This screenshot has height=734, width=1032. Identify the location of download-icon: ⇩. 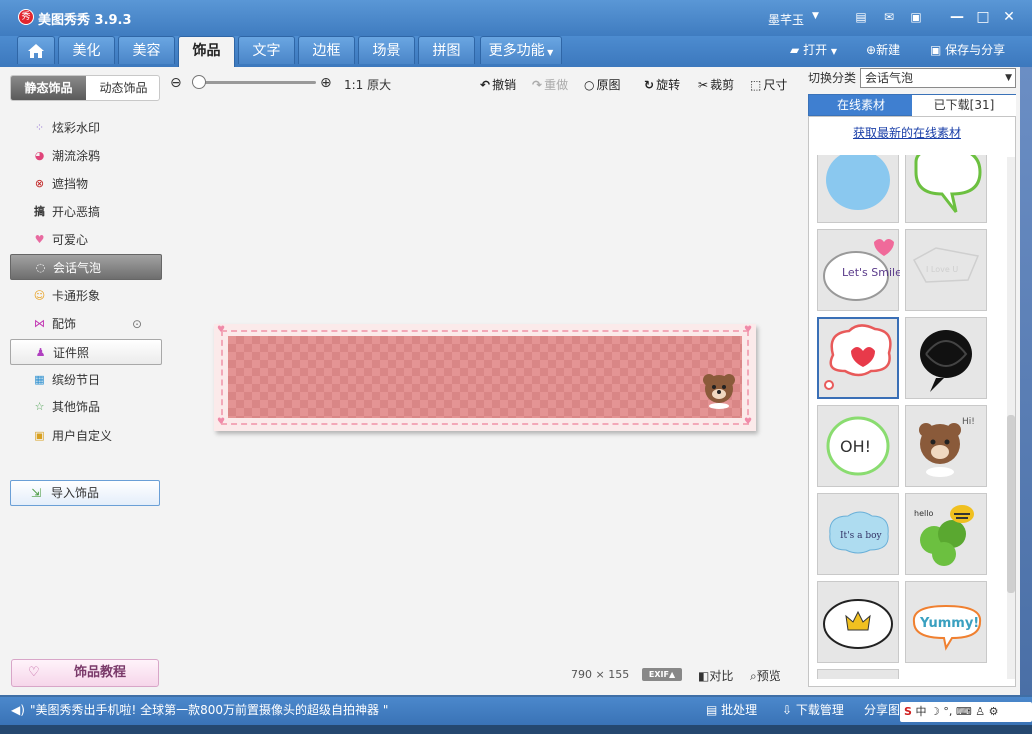
(787, 710).